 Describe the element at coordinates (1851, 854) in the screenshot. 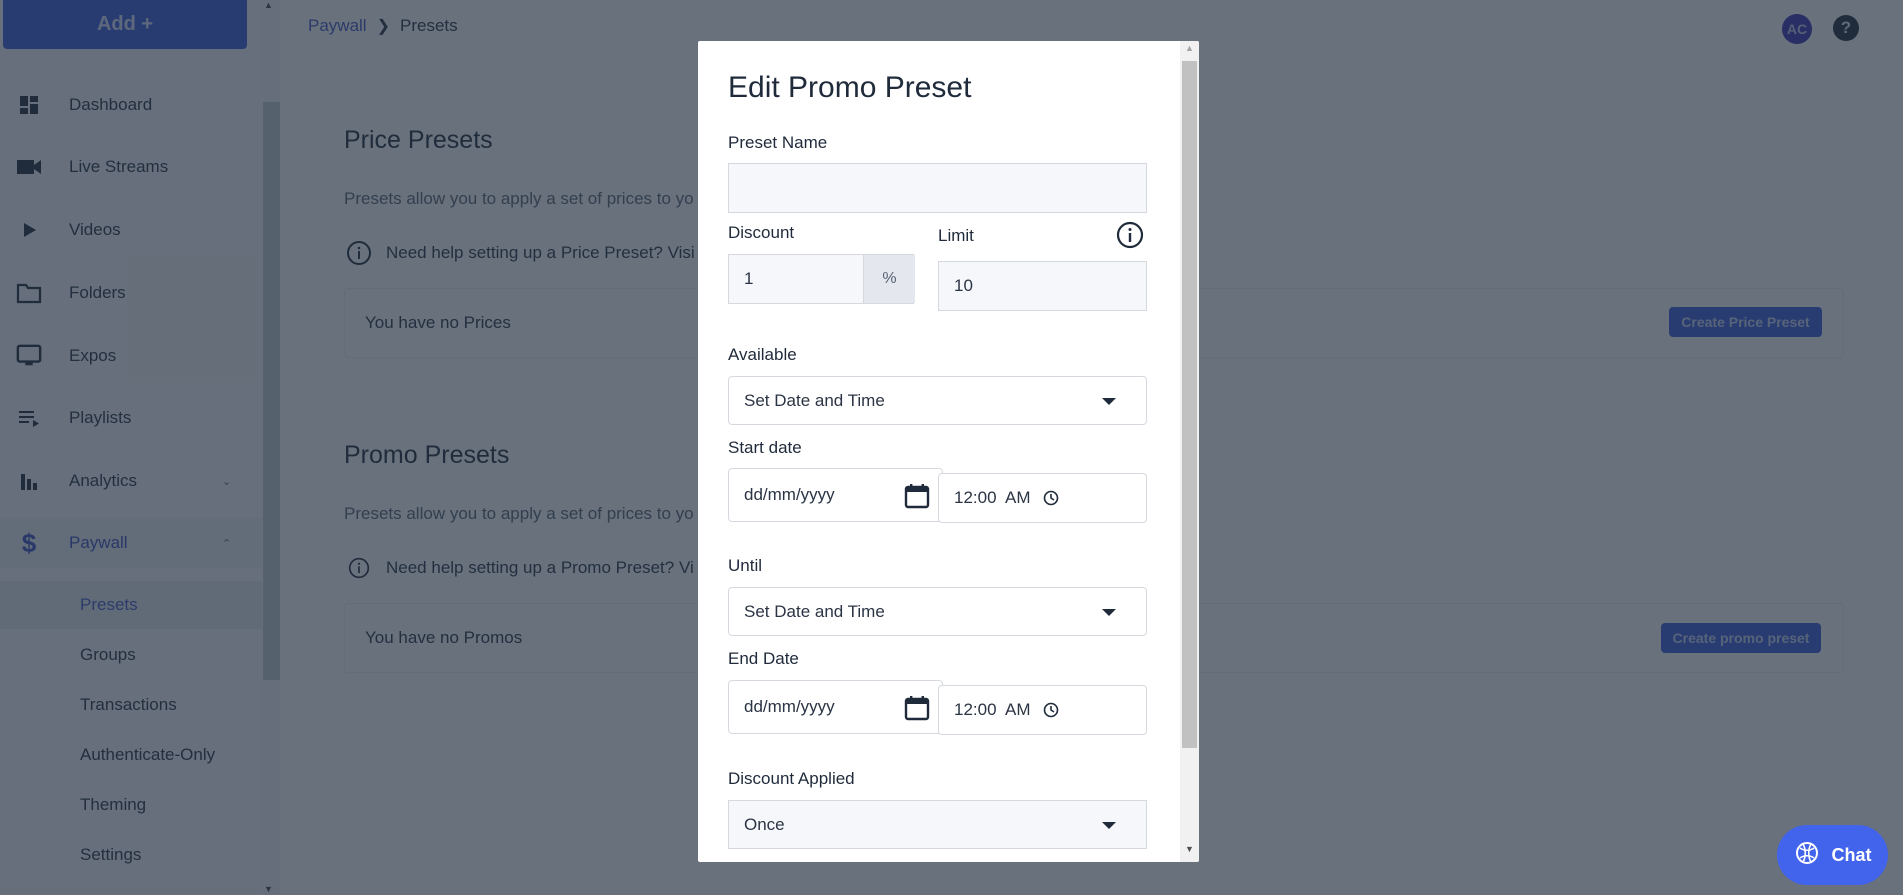

I see `chat-label: Chat` at that location.